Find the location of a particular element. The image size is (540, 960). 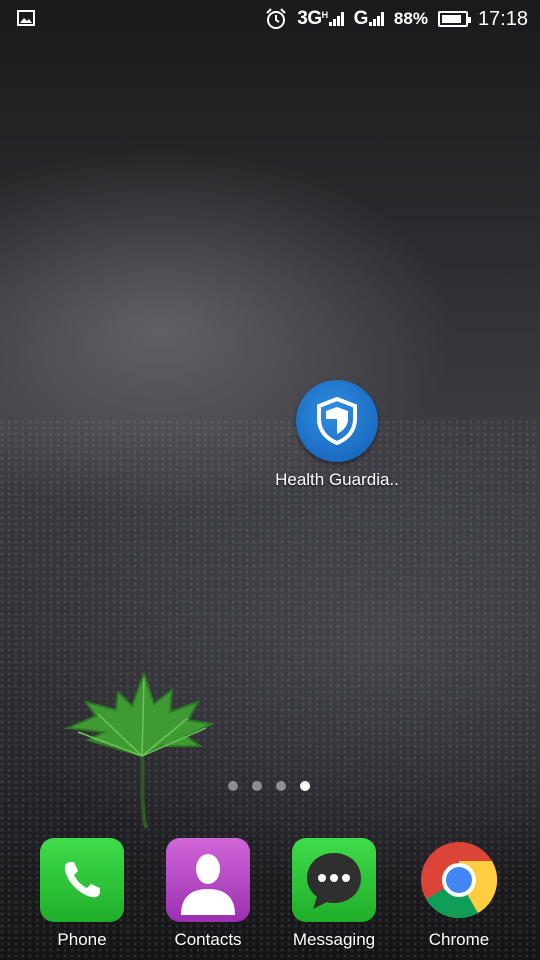

chrome-app-icon is located at coordinates (459, 880).